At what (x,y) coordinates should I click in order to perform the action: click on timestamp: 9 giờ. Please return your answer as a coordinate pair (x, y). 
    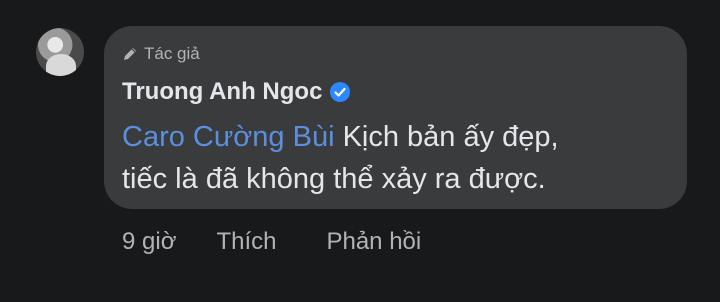
    Looking at the image, I should click on (149, 242).